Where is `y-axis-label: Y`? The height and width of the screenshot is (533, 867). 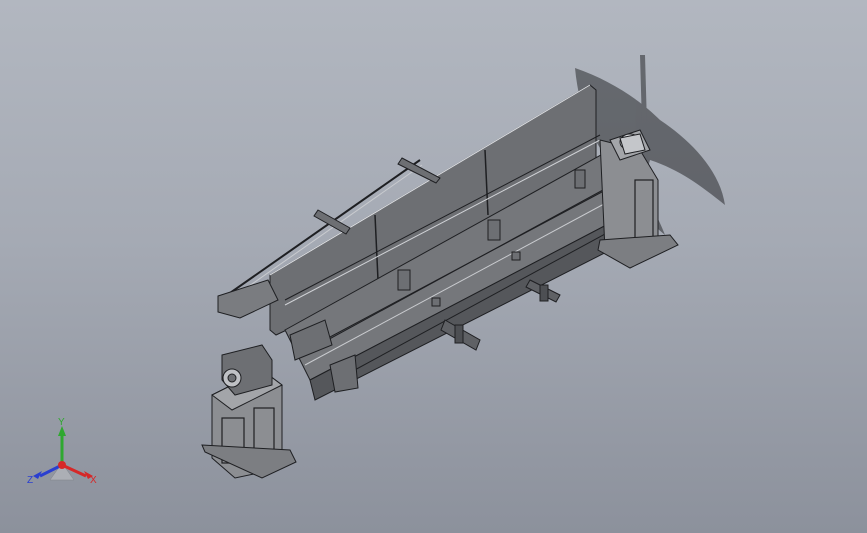 y-axis-label: Y is located at coordinates (61, 422).